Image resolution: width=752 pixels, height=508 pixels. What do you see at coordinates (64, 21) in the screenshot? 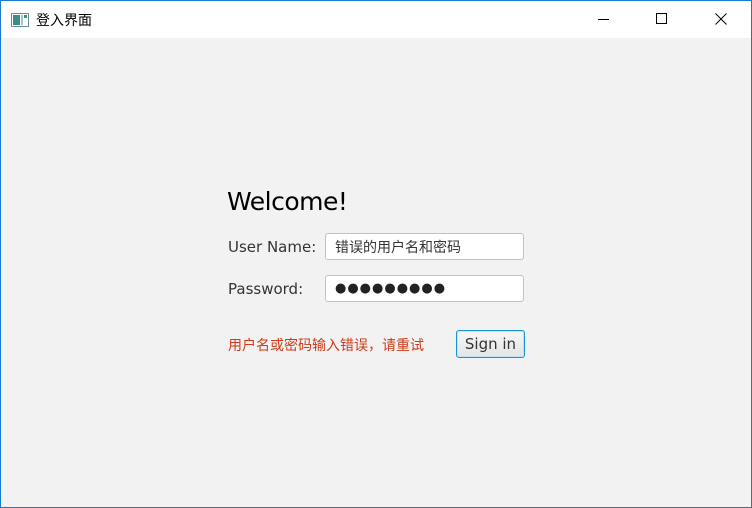
I see `window-title: 登入界面` at bounding box center [64, 21].